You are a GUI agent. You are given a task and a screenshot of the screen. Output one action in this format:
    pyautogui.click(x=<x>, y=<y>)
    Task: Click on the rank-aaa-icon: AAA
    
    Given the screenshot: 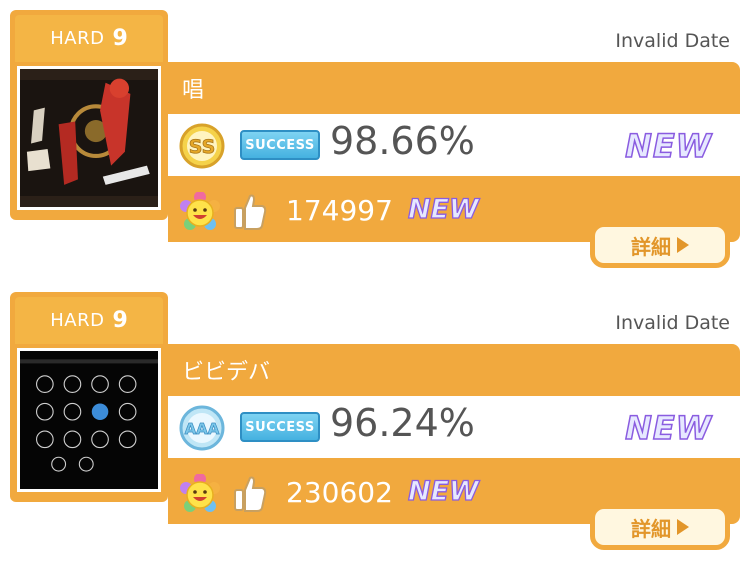 What is the action you would take?
    pyautogui.click(x=202, y=428)
    